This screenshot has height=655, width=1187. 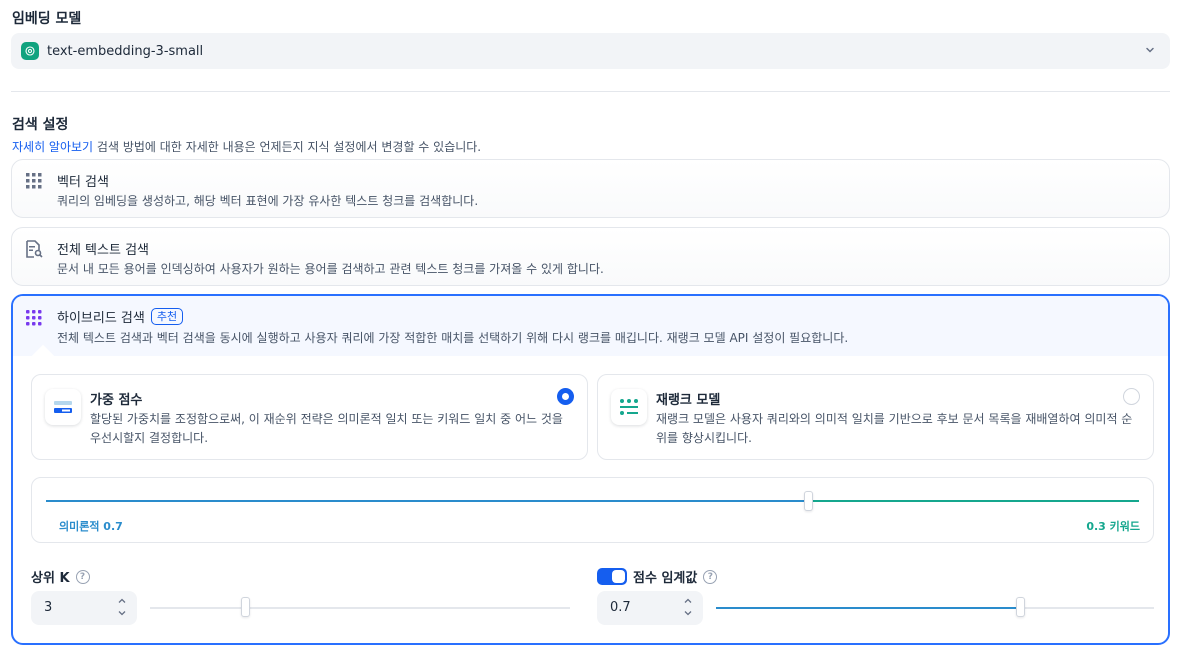 I want to click on embedding-model-select: text-embedding-3-small, so click(x=590, y=51).